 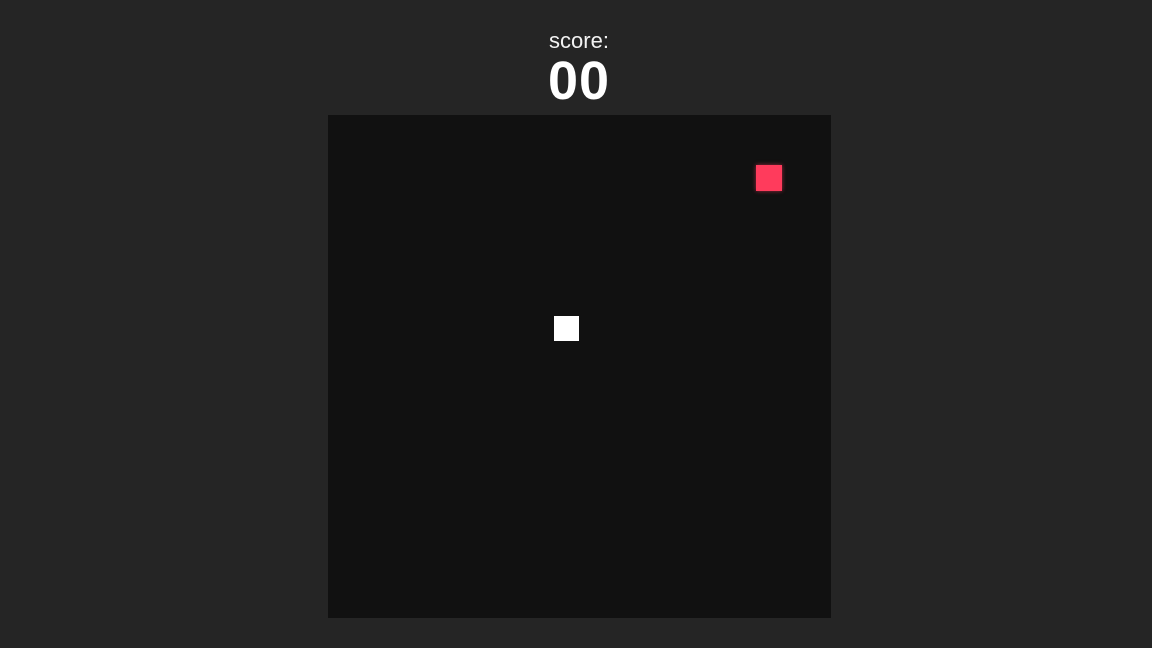 What do you see at coordinates (579, 81) in the screenshot?
I see `score-value: 00` at bounding box center [579, 81].